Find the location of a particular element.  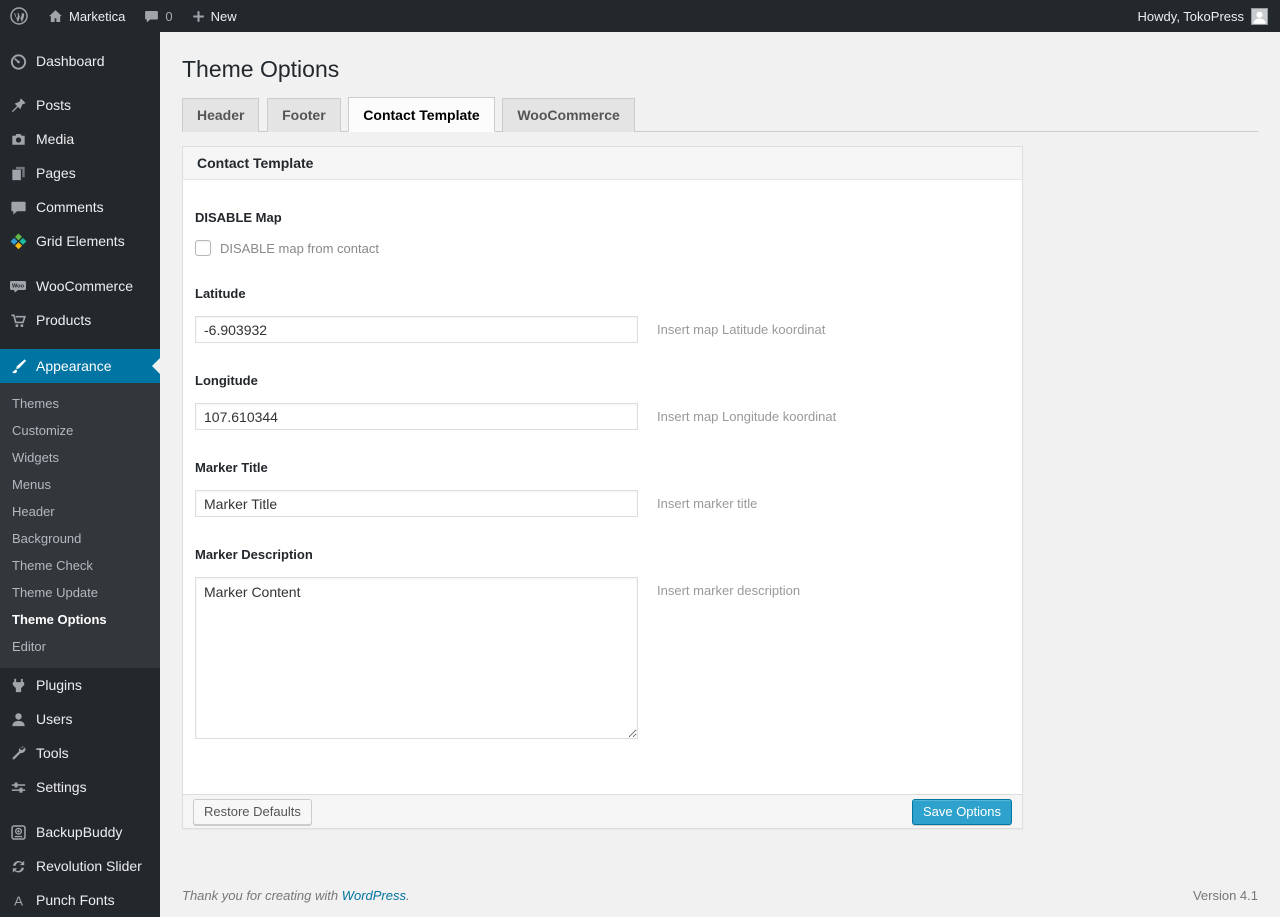

save-options-button: Save Options is located at coordinates (961, 811).